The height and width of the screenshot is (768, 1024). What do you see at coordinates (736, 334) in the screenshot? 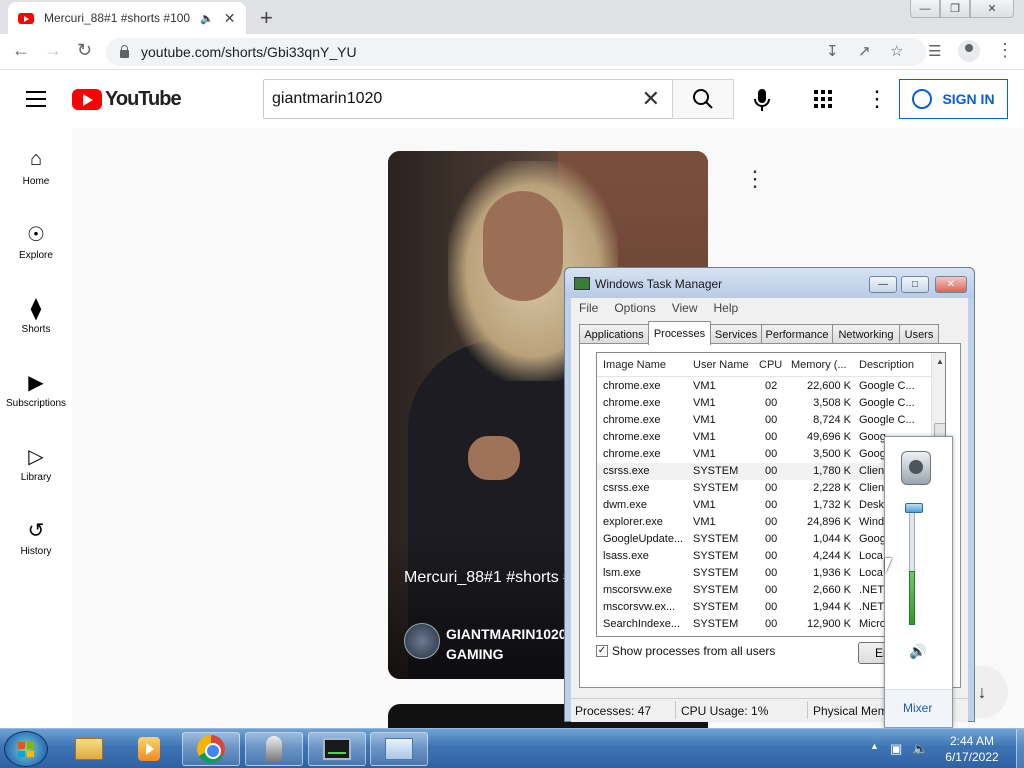
I see `tab-services: Services` at bounding box center [736, 334].